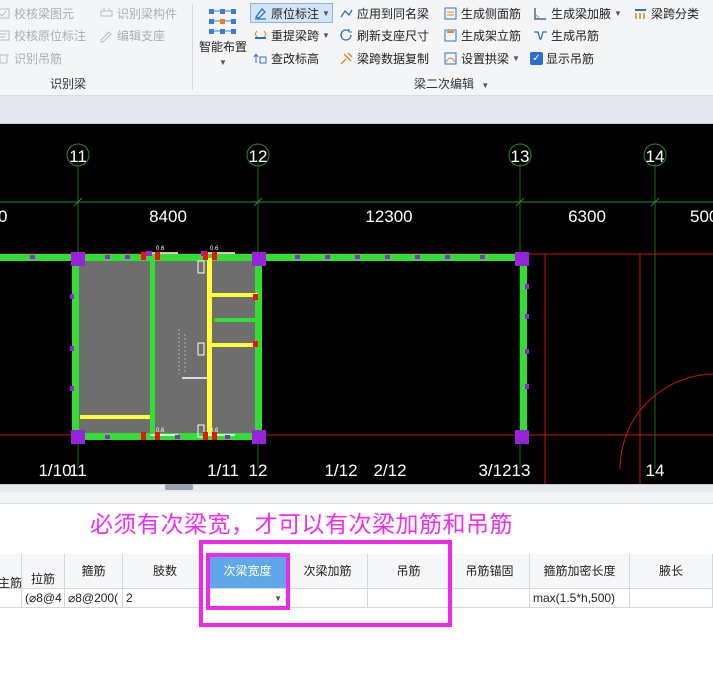 The height and width of the screenshot is (680, 713). Describe the element at coordinates (388, 216) in the screenshot. I see `dimension-text: 12300` at that location.